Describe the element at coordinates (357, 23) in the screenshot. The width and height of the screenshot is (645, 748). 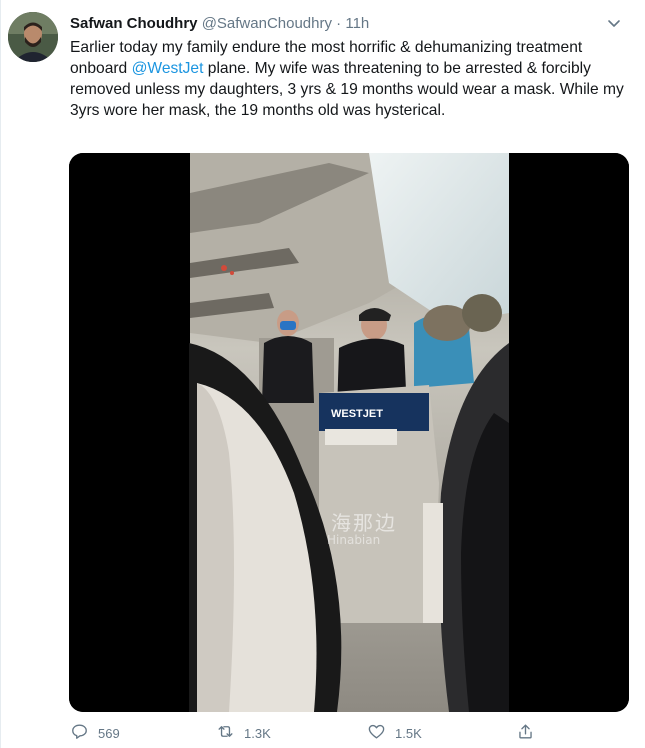
I see `tweet-timestamp: 11h` at that location.